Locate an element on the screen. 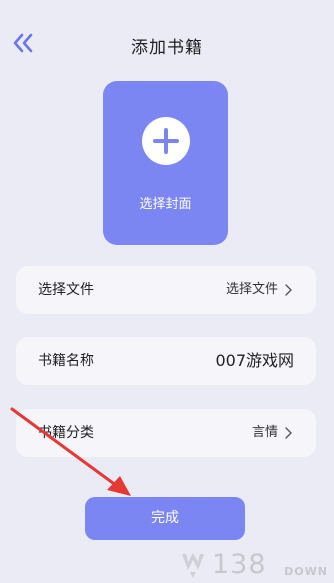 This screenshot has height=583, width=334. watermark: 138 DOWN is located at coordinates (253, 564).